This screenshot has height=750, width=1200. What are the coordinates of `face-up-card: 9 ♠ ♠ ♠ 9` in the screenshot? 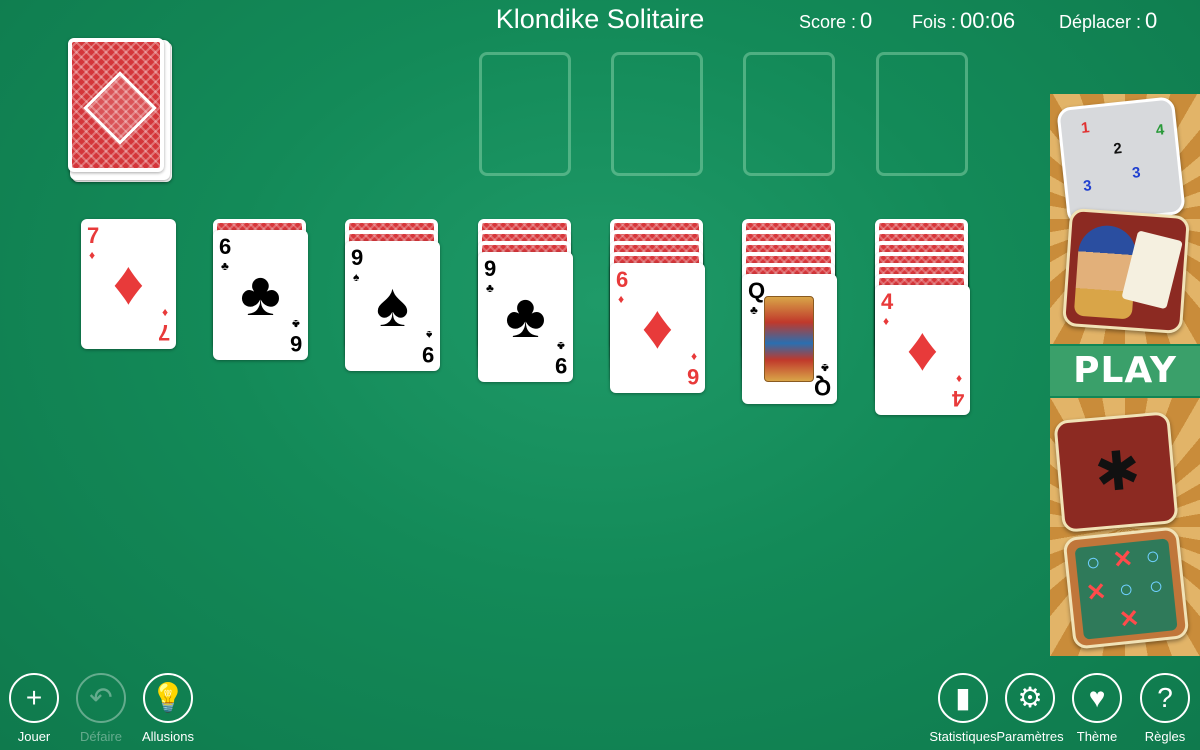 It's located at (392, 306).